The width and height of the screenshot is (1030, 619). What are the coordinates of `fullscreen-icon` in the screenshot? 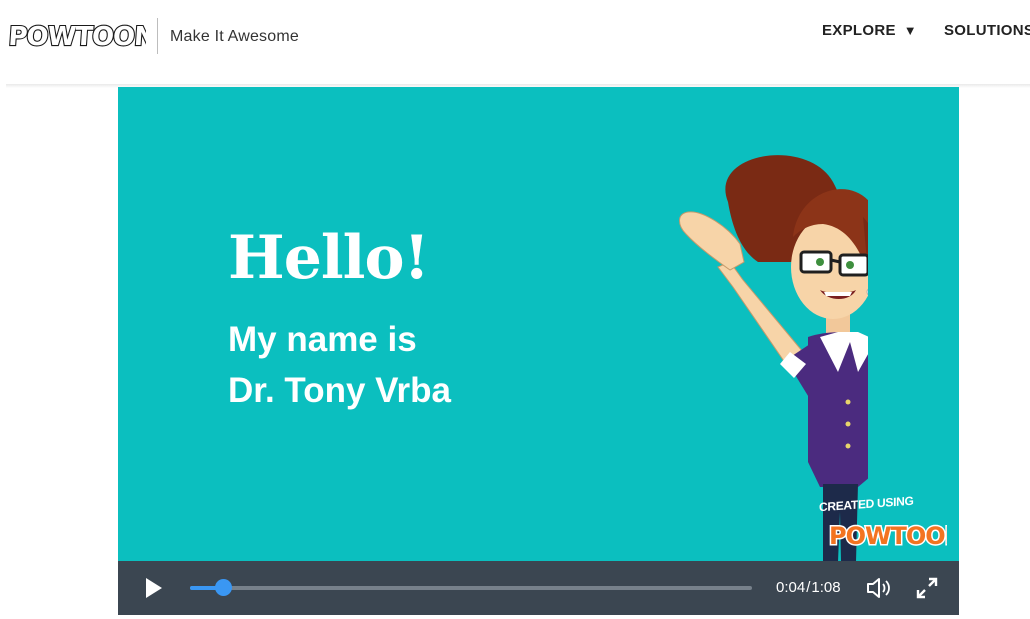 It's located at (927, 588).